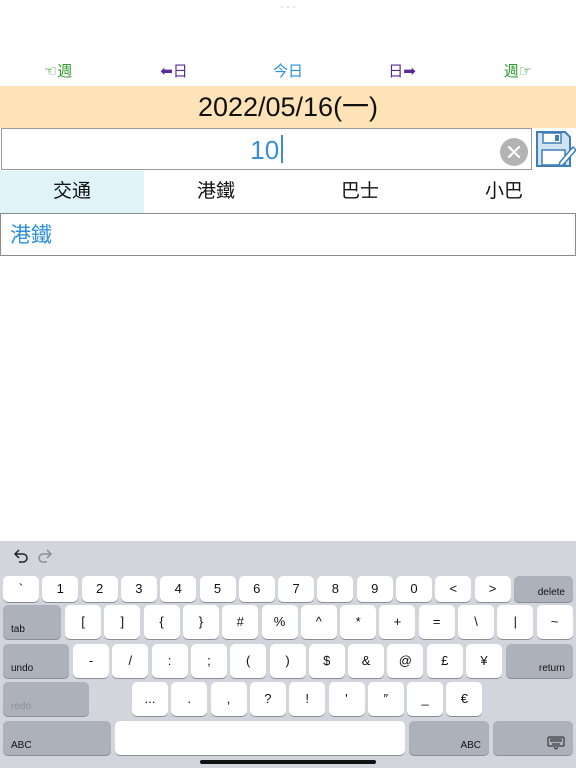  What do you see at coordinates (374, 589) in the screenshot?
I see `key-row1-9: 9` at bounding box center [374, 589].